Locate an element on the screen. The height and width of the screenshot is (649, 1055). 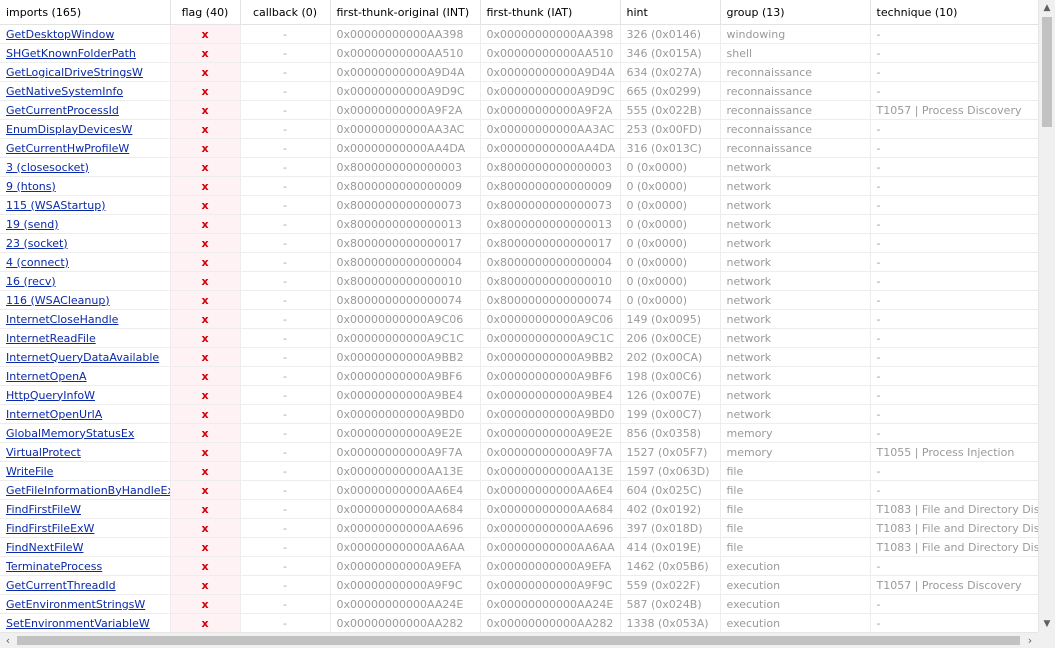
import-name-link: GetCurrentProcessId is located at coordinates (62, 110).